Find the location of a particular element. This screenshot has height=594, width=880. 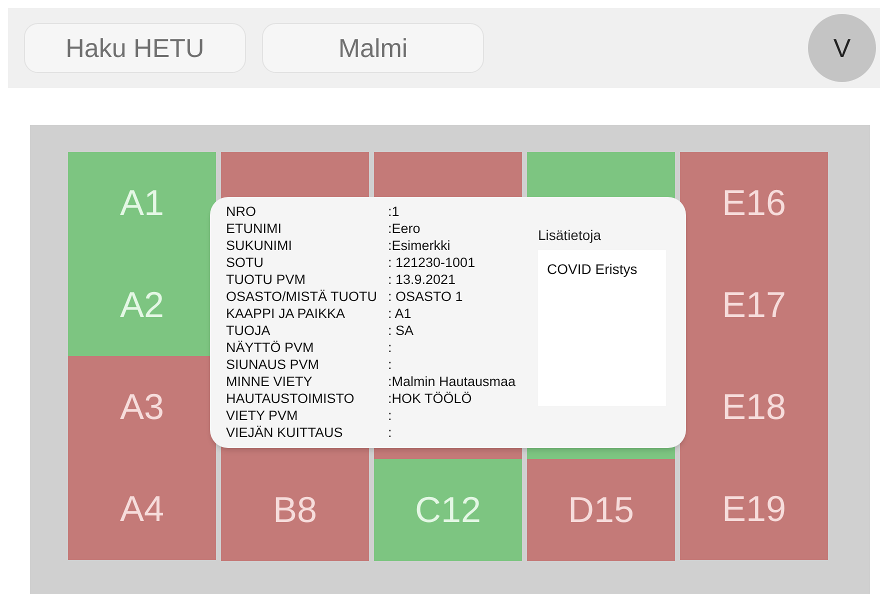

cabinet-cell: B8 is located at coordinates (295, 510).